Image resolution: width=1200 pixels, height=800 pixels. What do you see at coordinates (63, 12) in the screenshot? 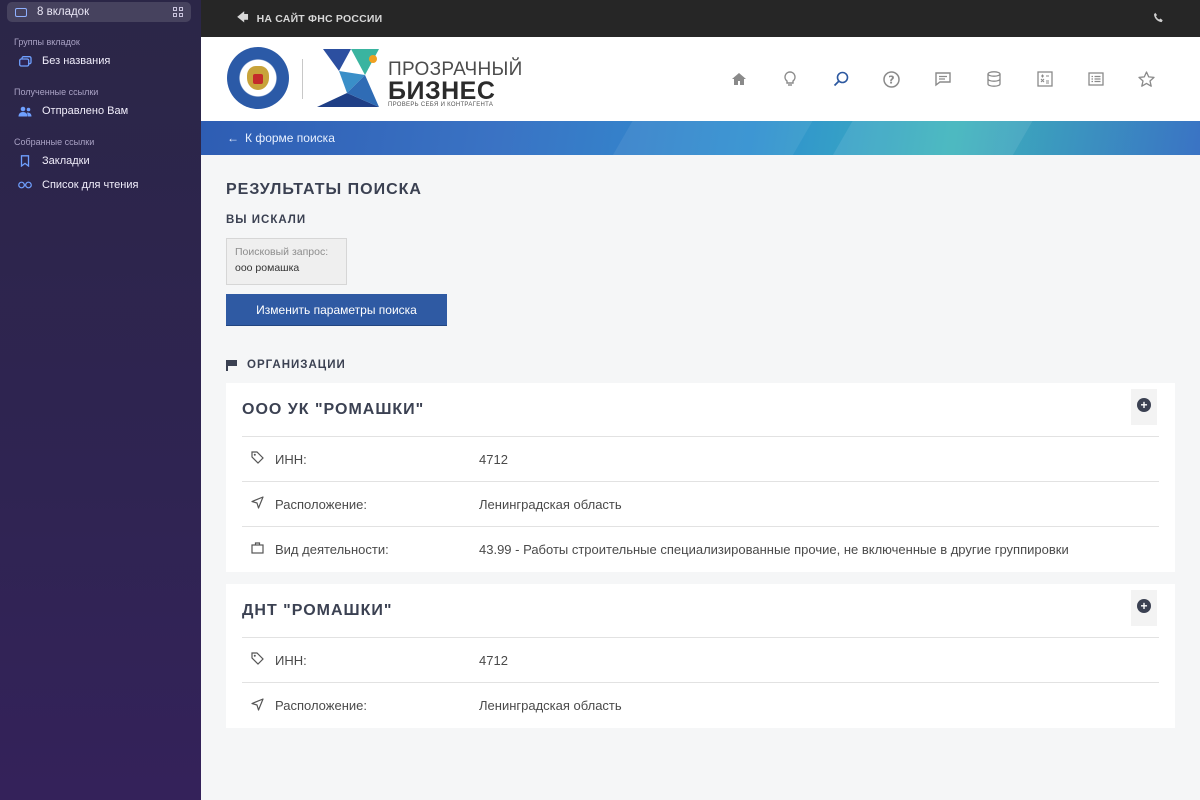
I see `tabs-count-label: 8 вкладок` at bounding box center [63, 12].